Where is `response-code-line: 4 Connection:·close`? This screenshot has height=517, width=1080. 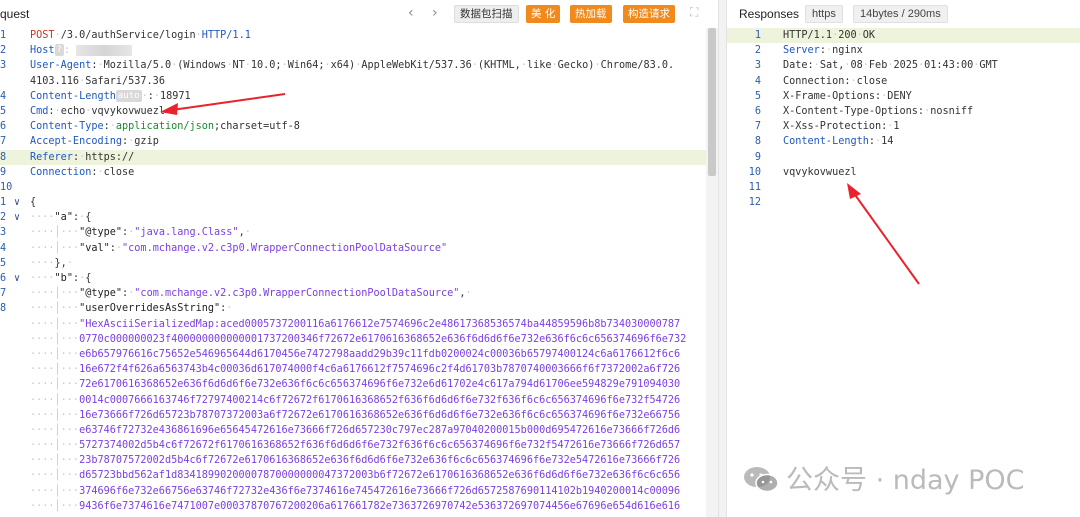 response-code-line: 4 Connection:·close is located at coordinates (903, 81).